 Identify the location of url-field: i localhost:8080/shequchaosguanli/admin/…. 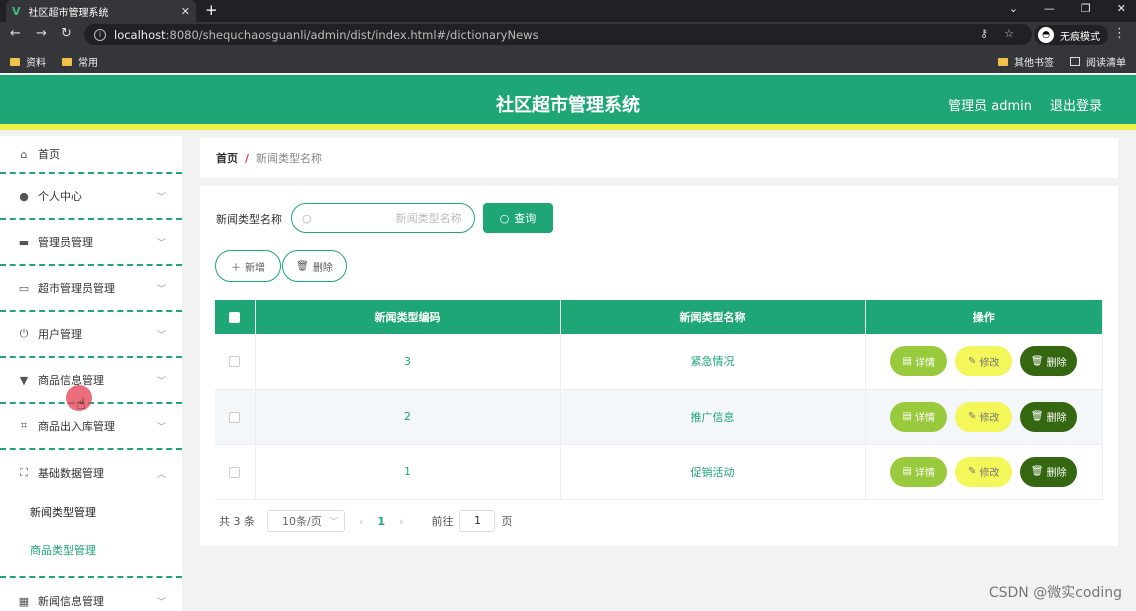
(558, 34).